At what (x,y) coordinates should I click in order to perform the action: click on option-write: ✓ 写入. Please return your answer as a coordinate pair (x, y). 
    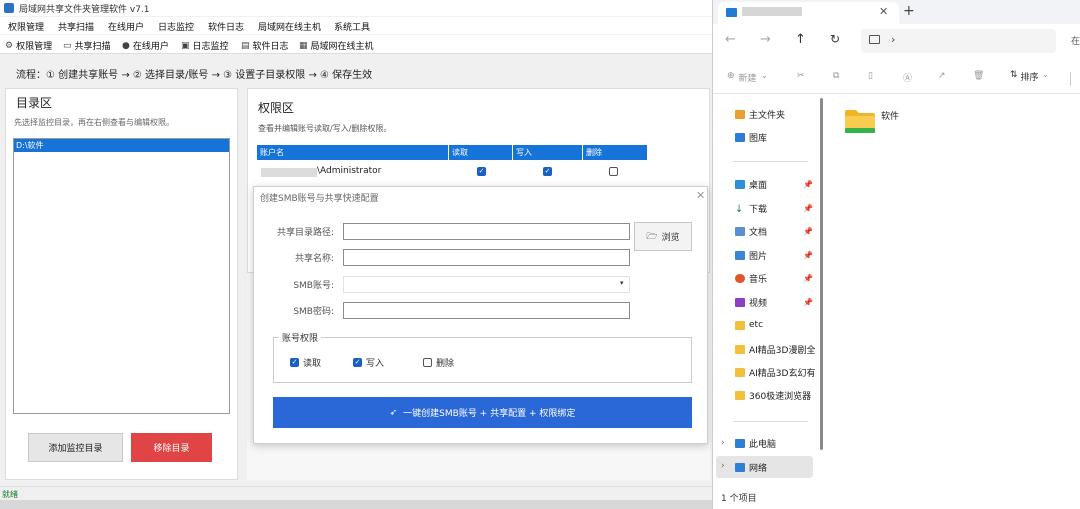
    Looking at the image, I should click on (368, 362).